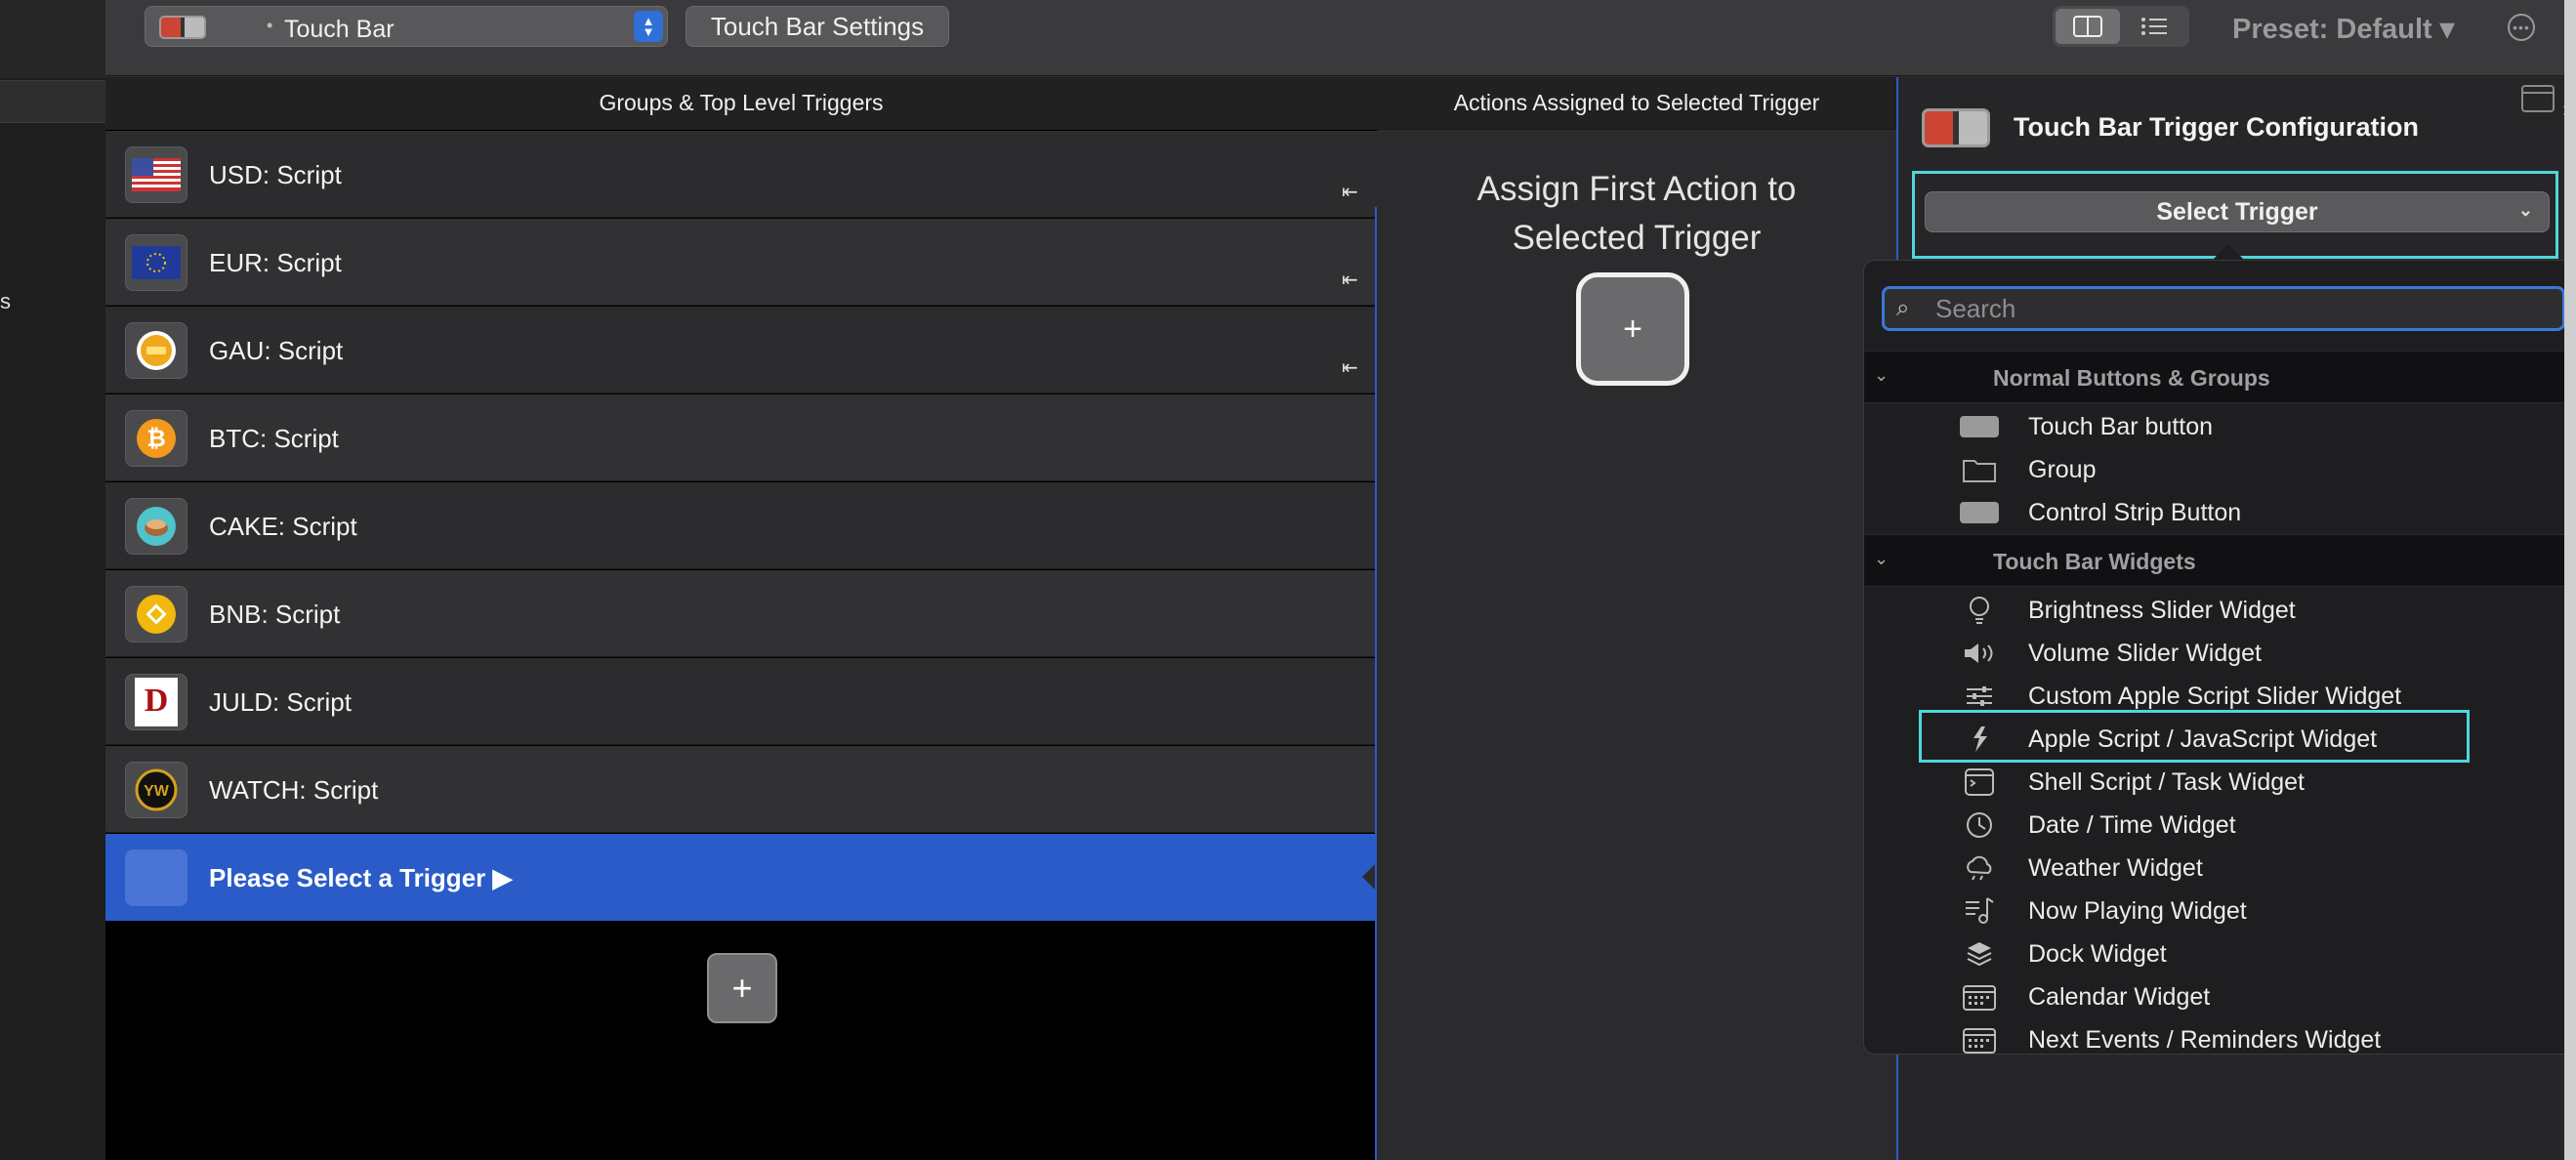 The width and height of the screenshot is (2576, 1160). I want to click on cloud-icon, so click(1980, 868).